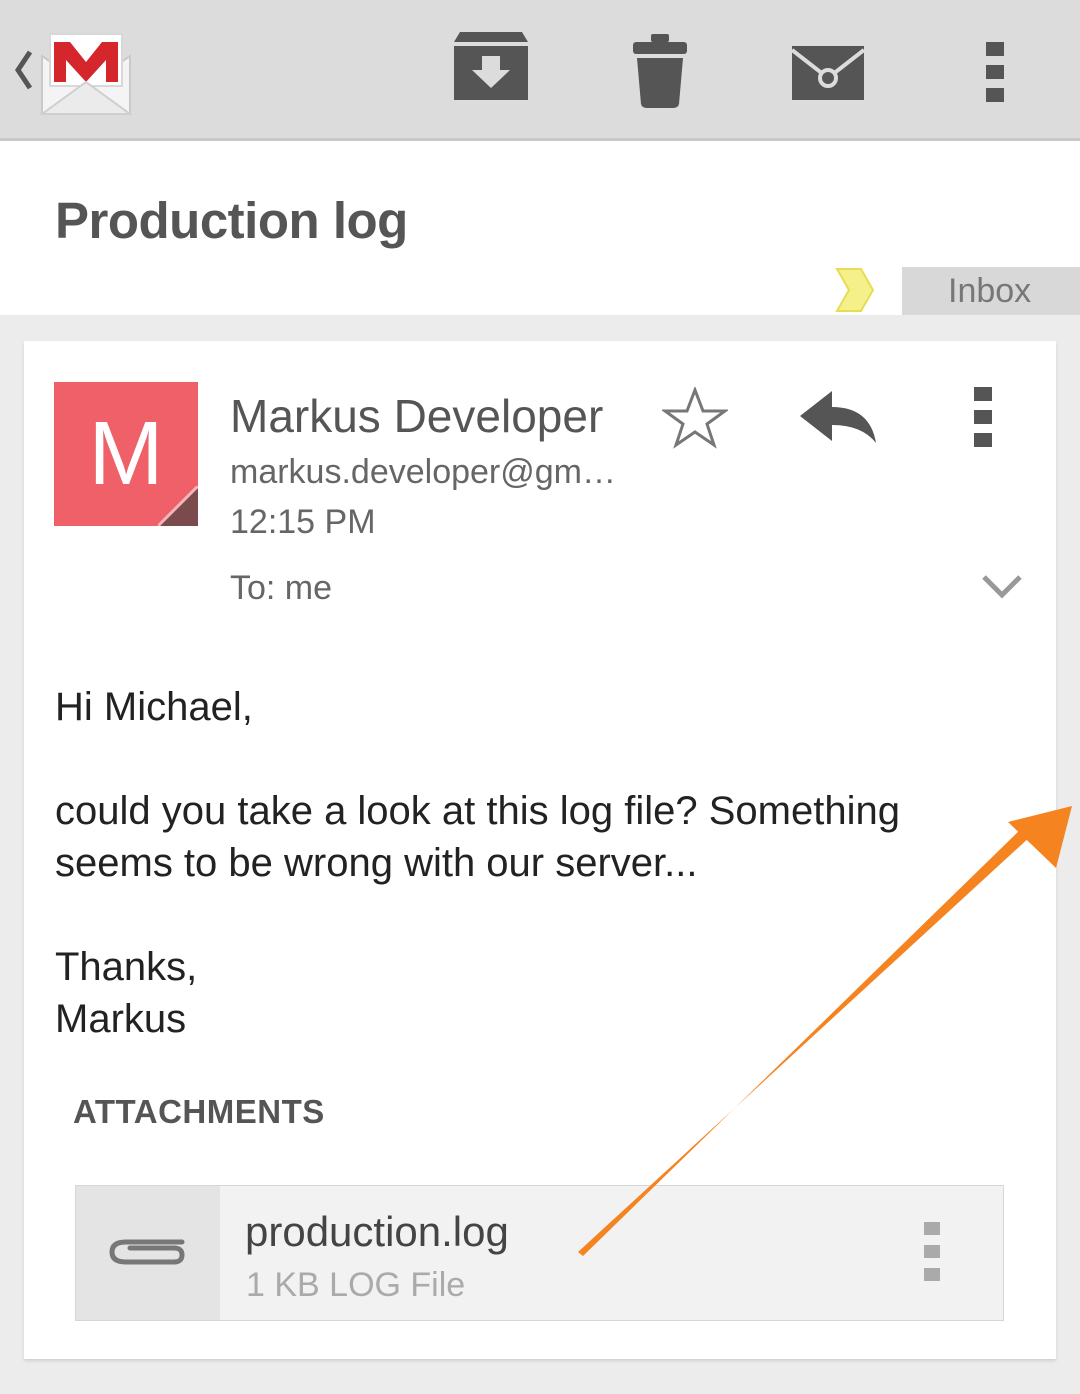 The height and width of the screenshot is (1394, 1080). I want to click on attachment-icon-box, so click(148, 1253).